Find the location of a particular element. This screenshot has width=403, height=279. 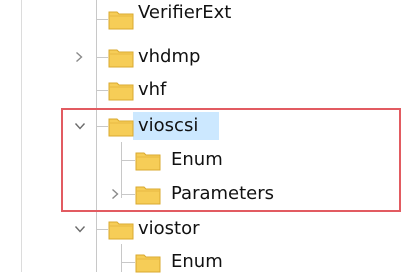

chevron-right-icon is located at coordinates (79, 57).